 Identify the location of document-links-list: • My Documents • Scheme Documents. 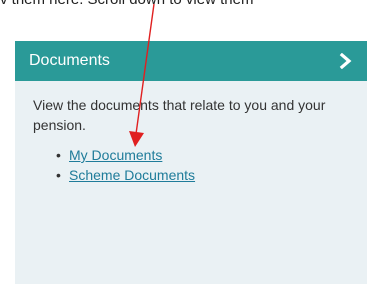
(191, 165).